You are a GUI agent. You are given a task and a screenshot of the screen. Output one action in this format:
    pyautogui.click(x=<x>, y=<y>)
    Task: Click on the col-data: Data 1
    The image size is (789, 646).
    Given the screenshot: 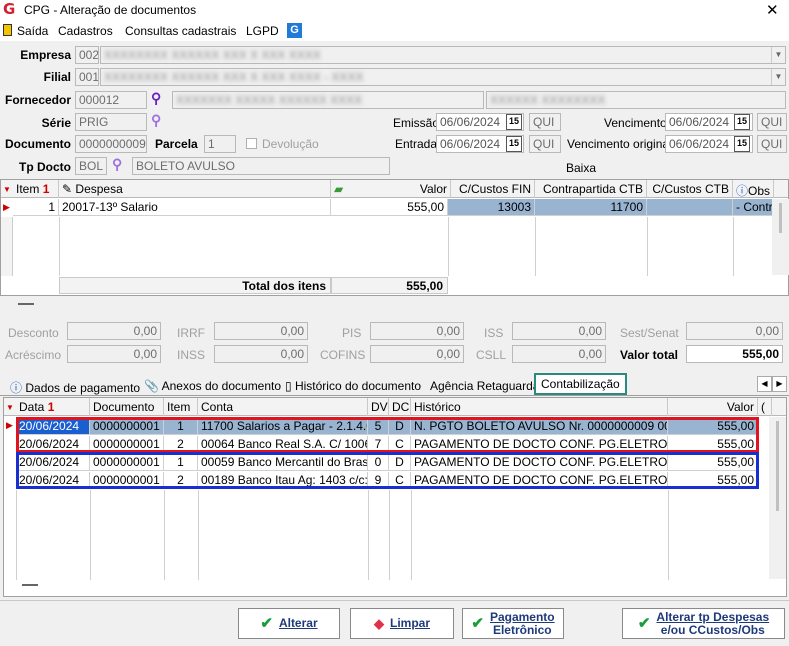 What is the action you would take?
    pyautogui.click(x=53, y=407)
    